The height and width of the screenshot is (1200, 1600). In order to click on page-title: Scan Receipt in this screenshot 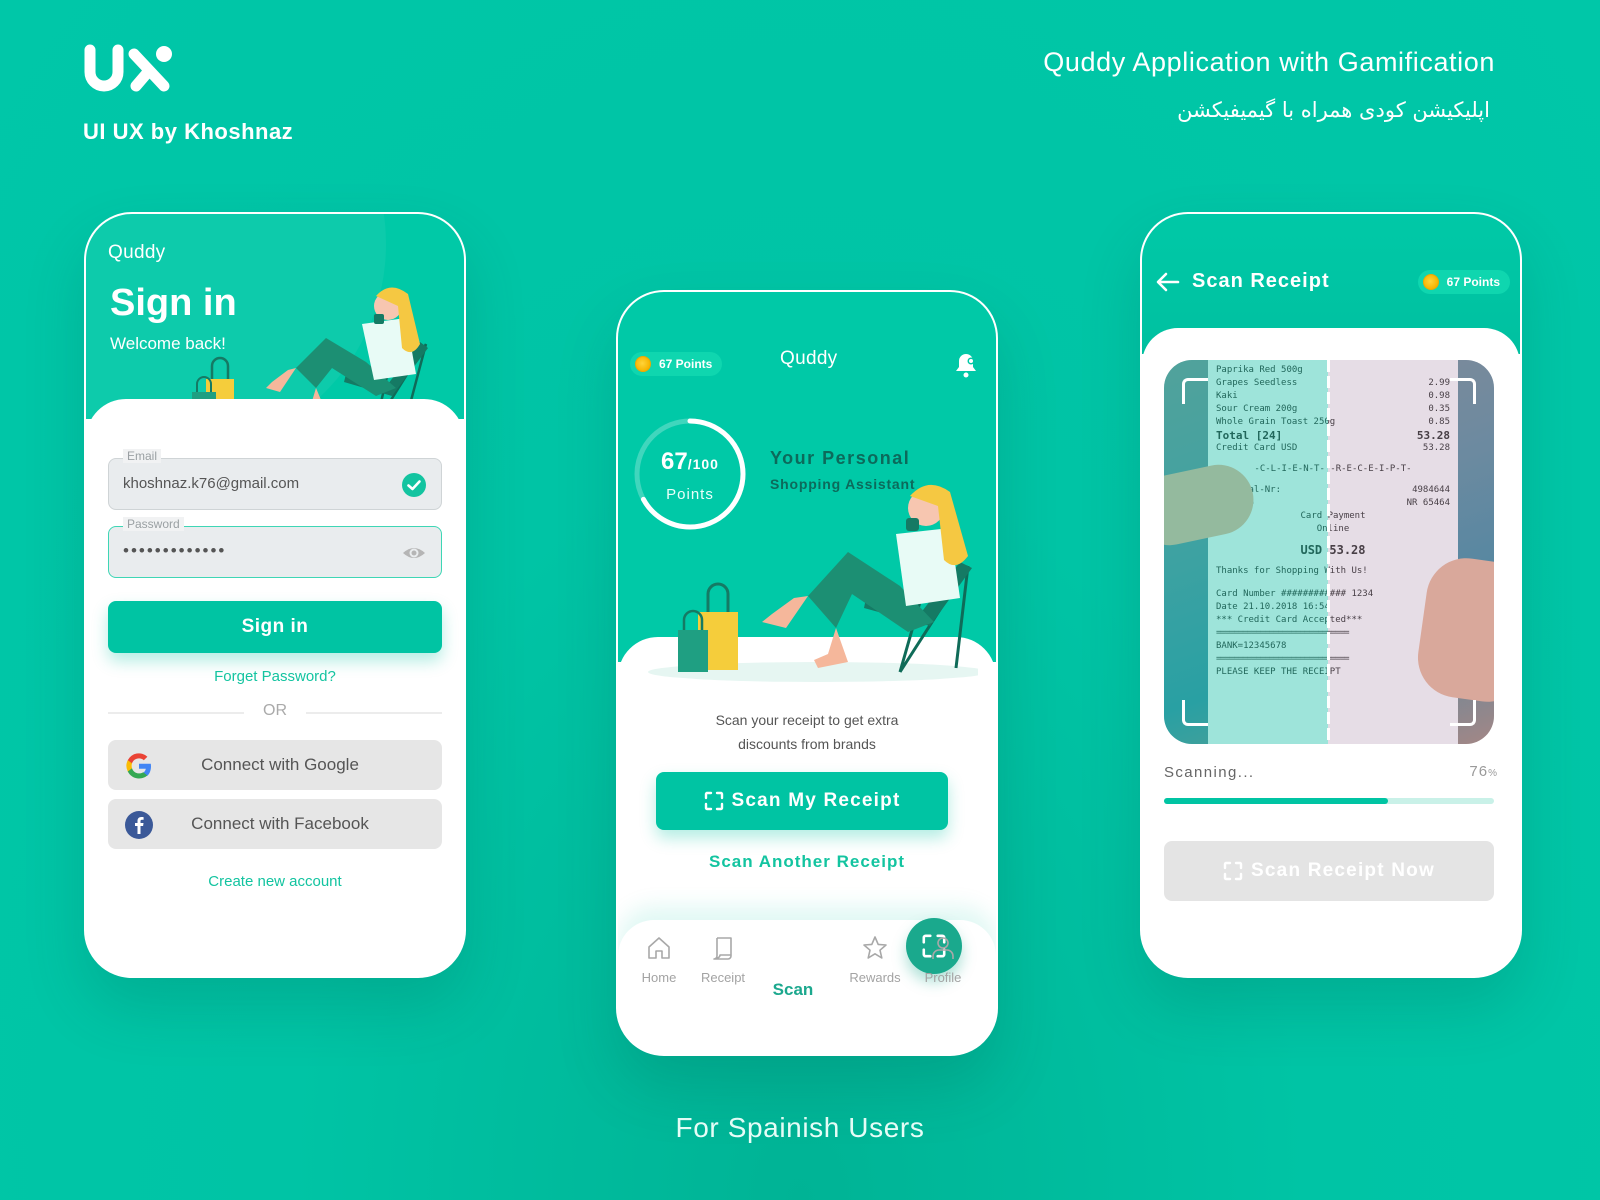, I will do `click(1261, 281)`.